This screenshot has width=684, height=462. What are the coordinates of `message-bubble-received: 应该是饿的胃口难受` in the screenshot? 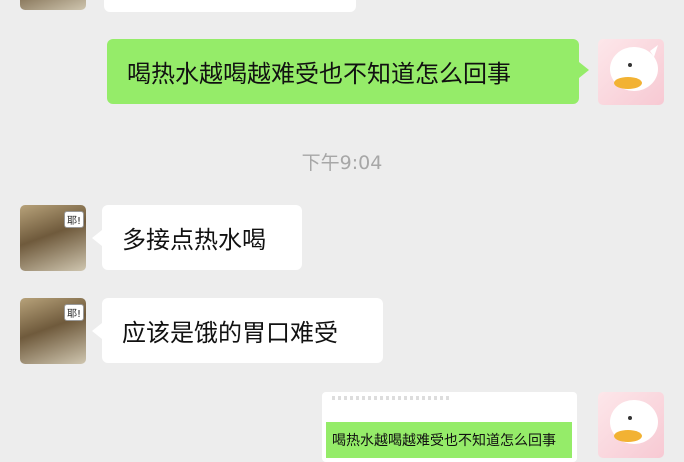 It's located at (242, 330).